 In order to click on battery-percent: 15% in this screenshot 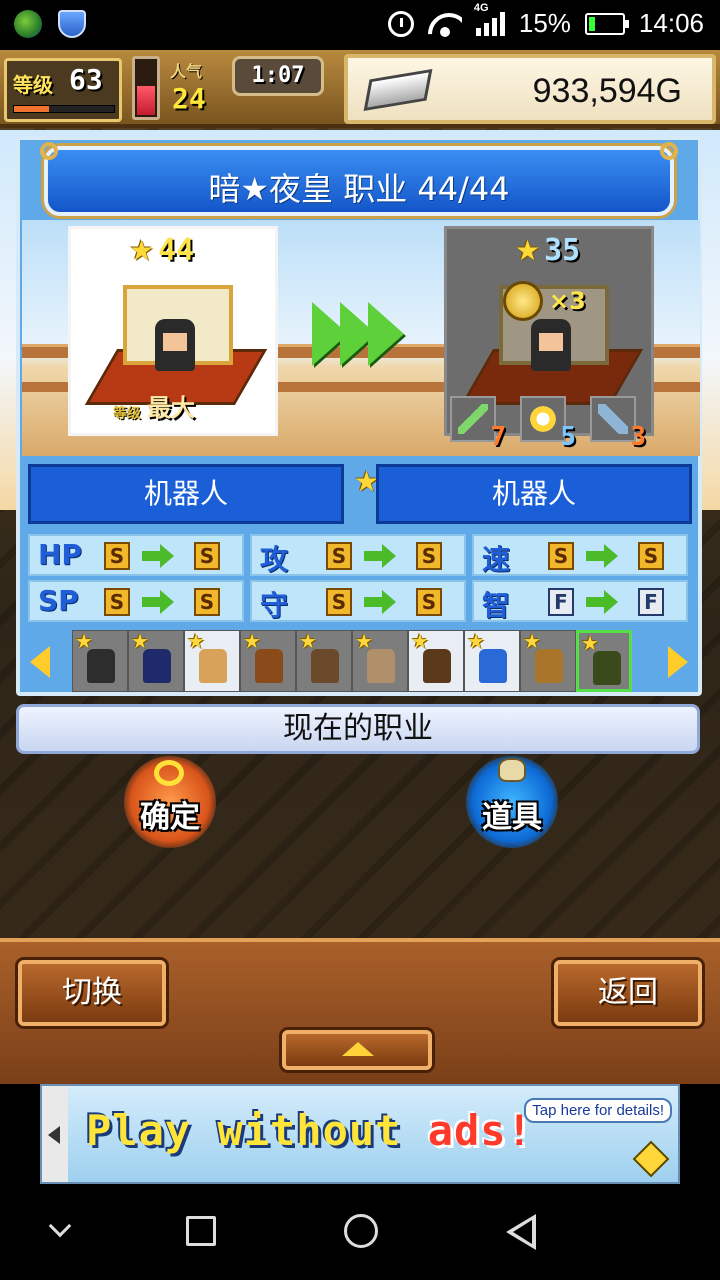, I will do `click(544, 23)`.